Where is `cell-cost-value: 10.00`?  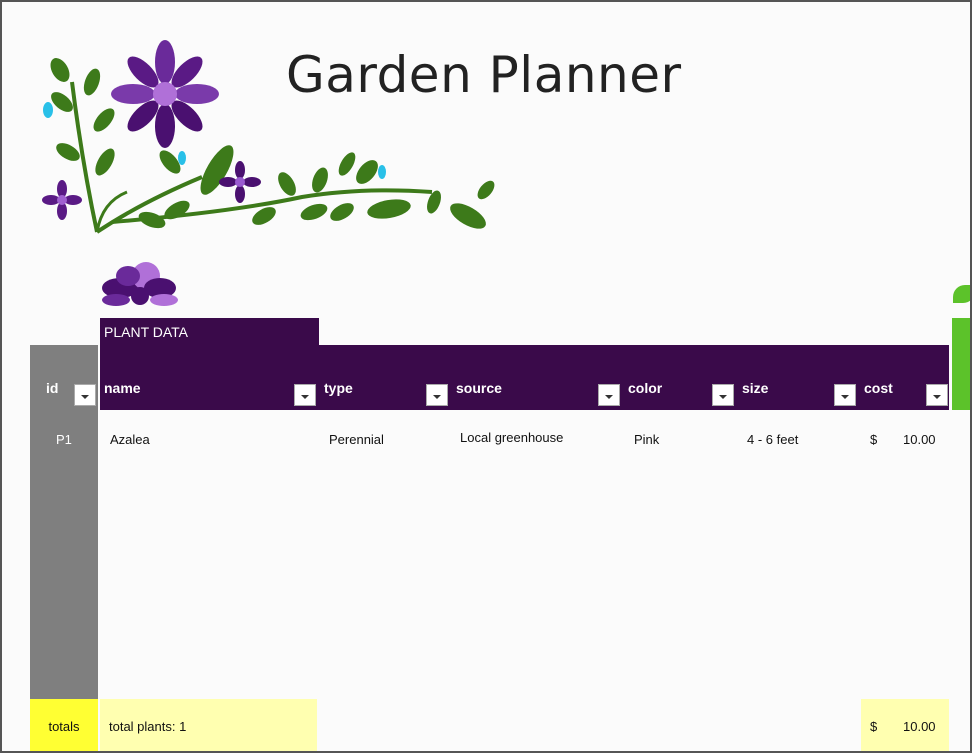
cell-cost-value: 10.00 is located at coordinates (919, 439).